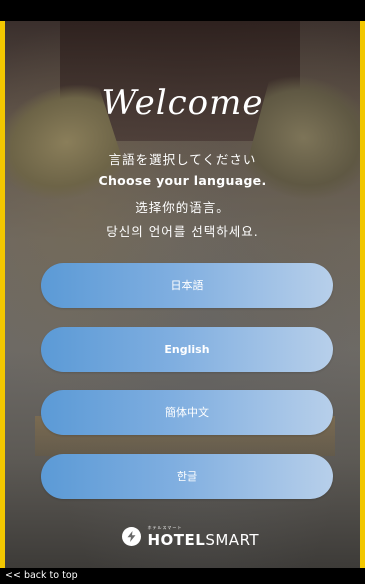 The height and width of the screenshot is (584, 365). What do you see at coordinates (187, 412) in the screenshot?
I see `language-button-chinese: 簡体中文` at bounding box center [187, 412].